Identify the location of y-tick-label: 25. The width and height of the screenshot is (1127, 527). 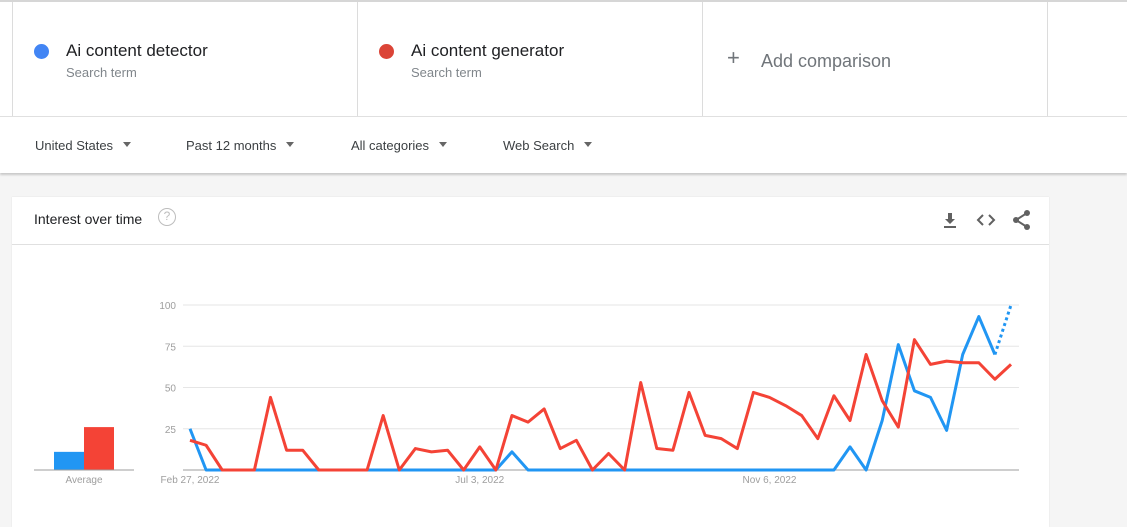
(171, 430).